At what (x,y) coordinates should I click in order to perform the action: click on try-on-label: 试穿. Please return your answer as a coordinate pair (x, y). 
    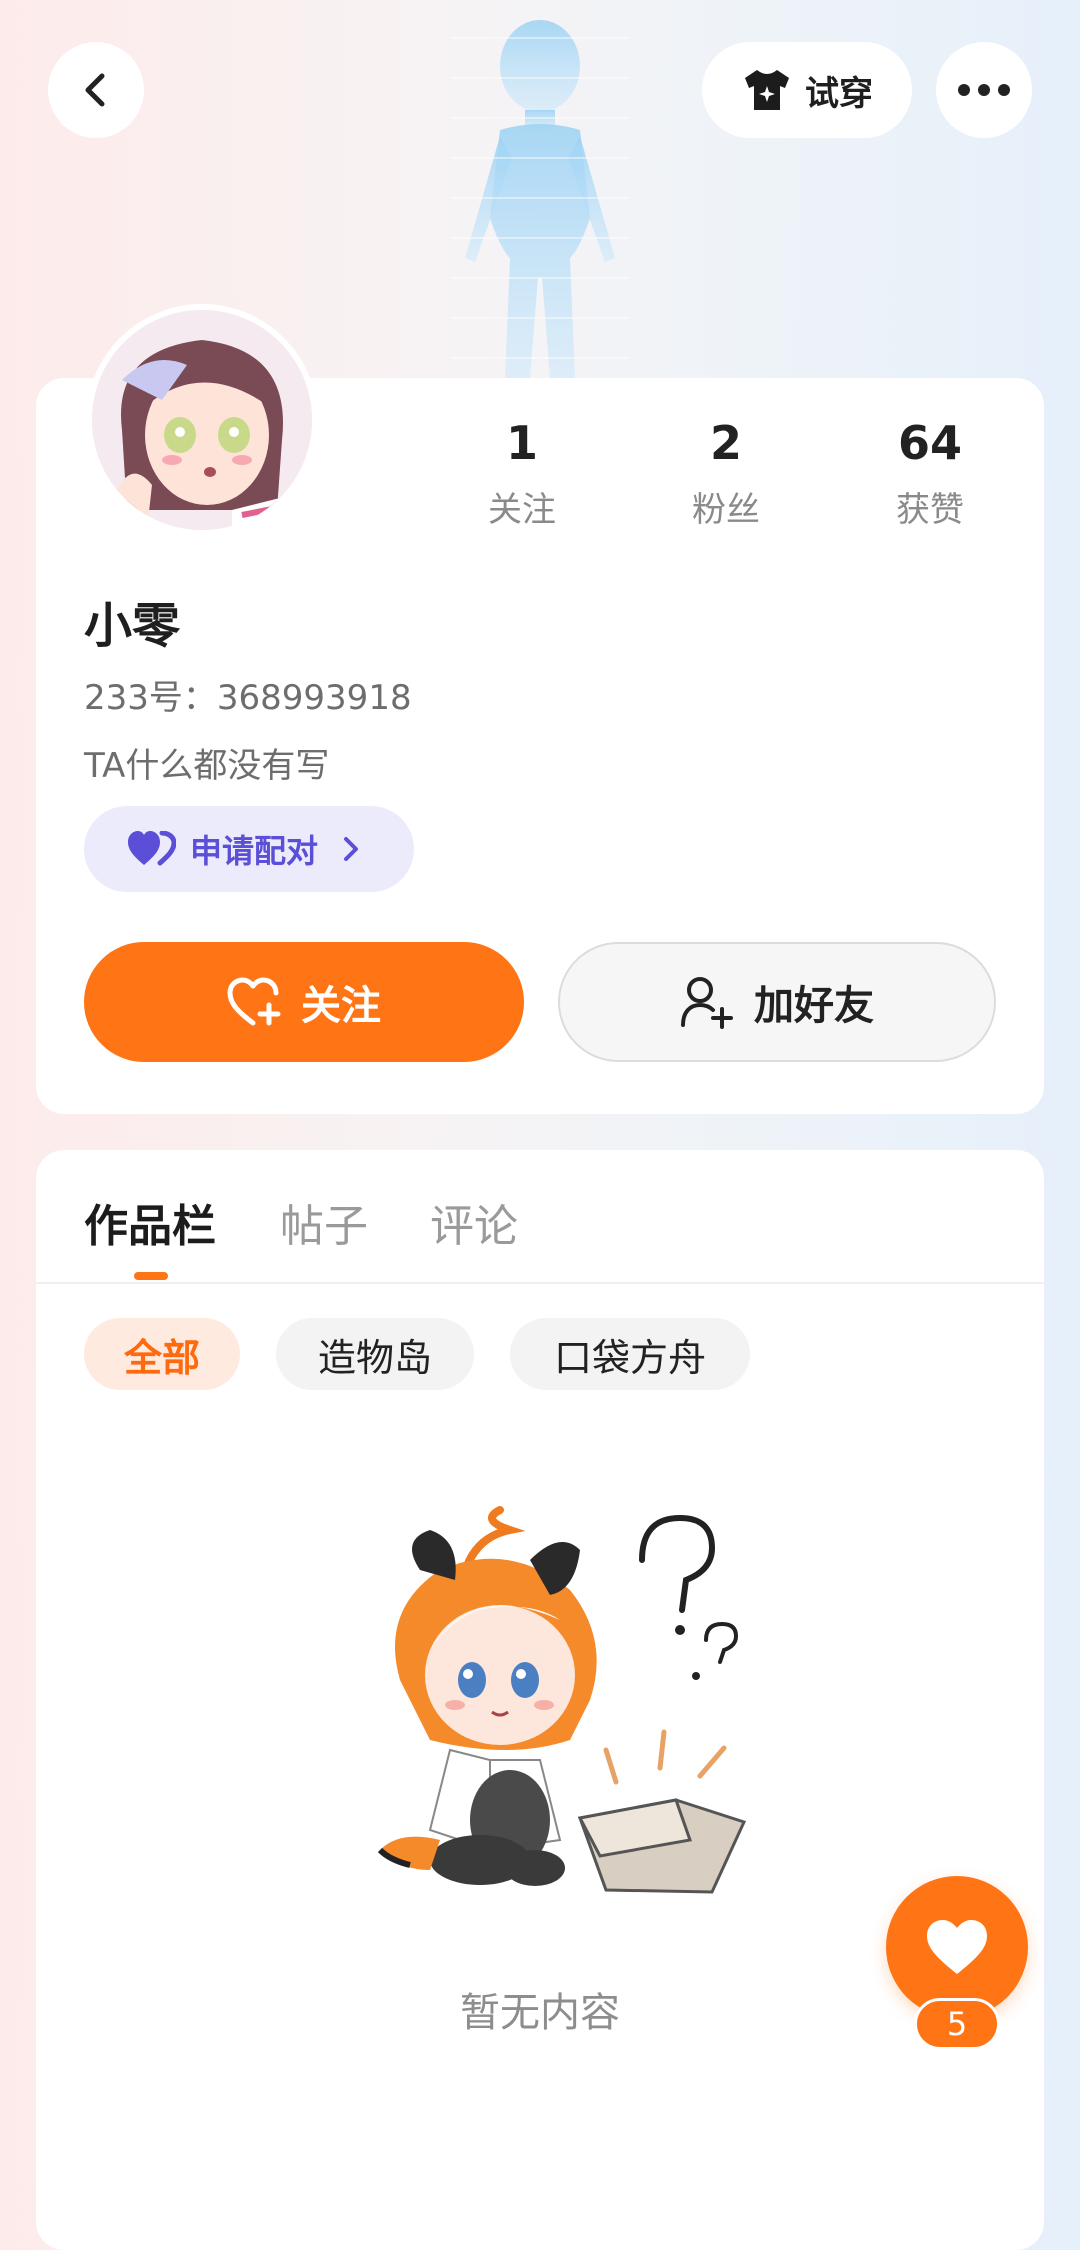
    Looking at the image, I should click on (839, 93).